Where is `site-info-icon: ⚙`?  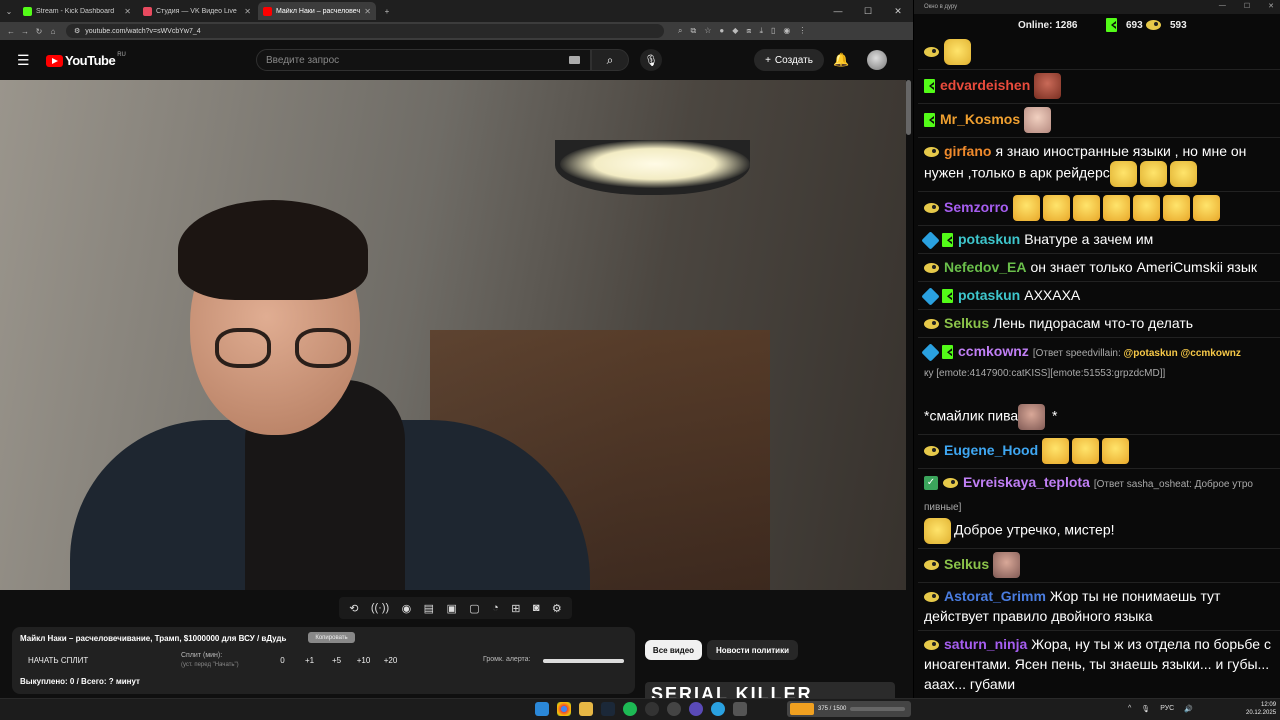 site-info-icon: ⚙ is located at coordinates (77, 31).